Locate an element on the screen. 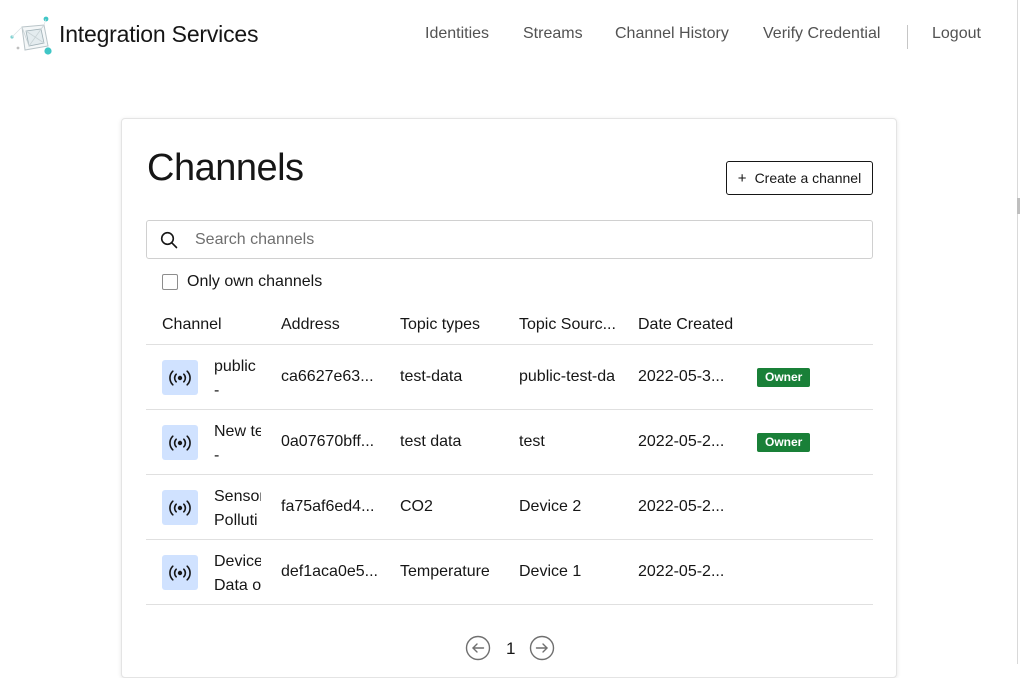  nav-verify-credential: Verify Credential is located at coordinates (821, 34).